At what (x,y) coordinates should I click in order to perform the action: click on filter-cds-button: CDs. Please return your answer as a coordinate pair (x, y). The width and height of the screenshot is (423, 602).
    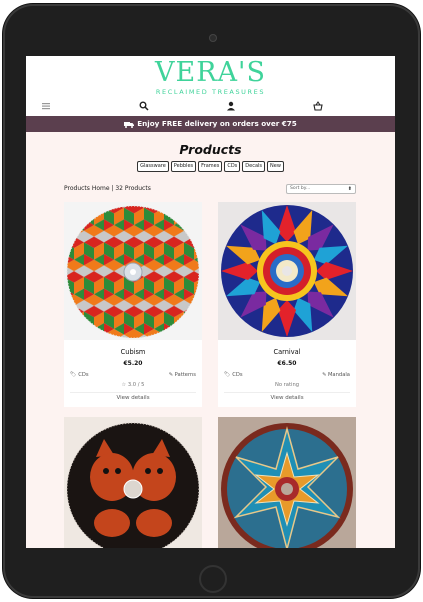
    Looking at the image, I should click on (232, 166).